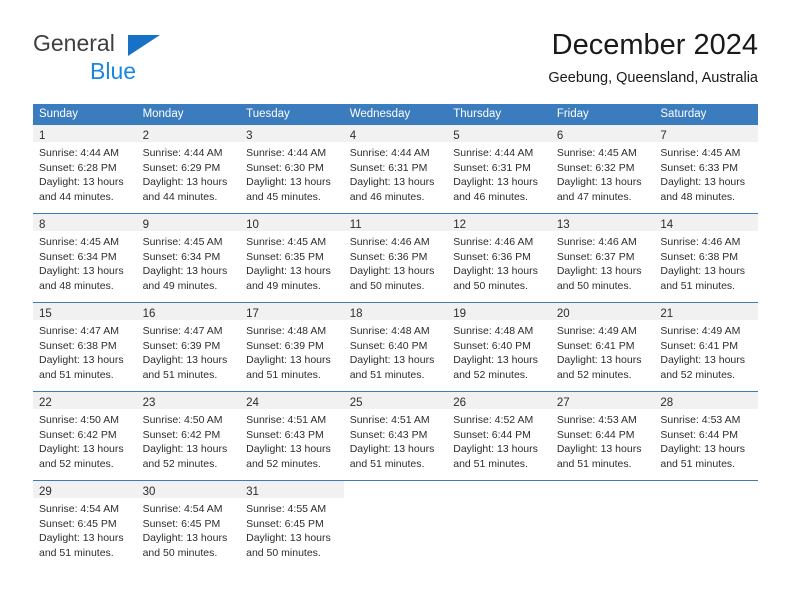 The height and width of the screenshot is (612, 792). Describe the element at coordinates (182, 331) in the screenshot. I see `sunrise-text: Sunrise: 4:47 AM` at that location.